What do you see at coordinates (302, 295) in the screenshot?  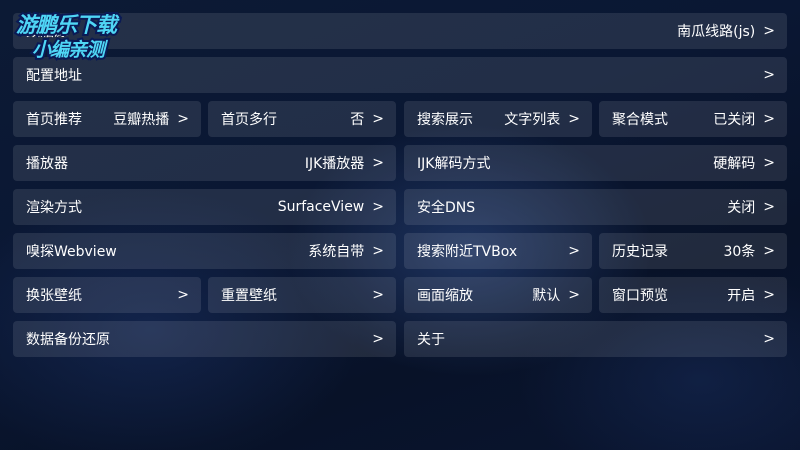 I see `setting-reset-wallpaper: 重置壁纸 >` at bounding box center [302, 295].